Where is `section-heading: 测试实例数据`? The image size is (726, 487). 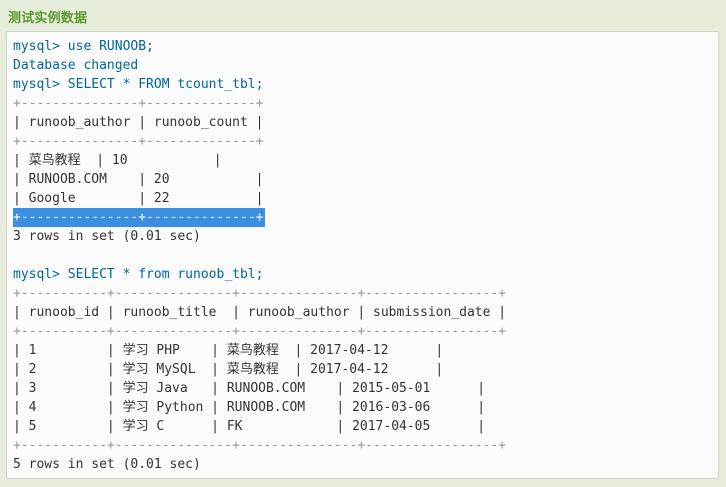
section-heading: 测试实例数据 is located at coordinates (48, 18).